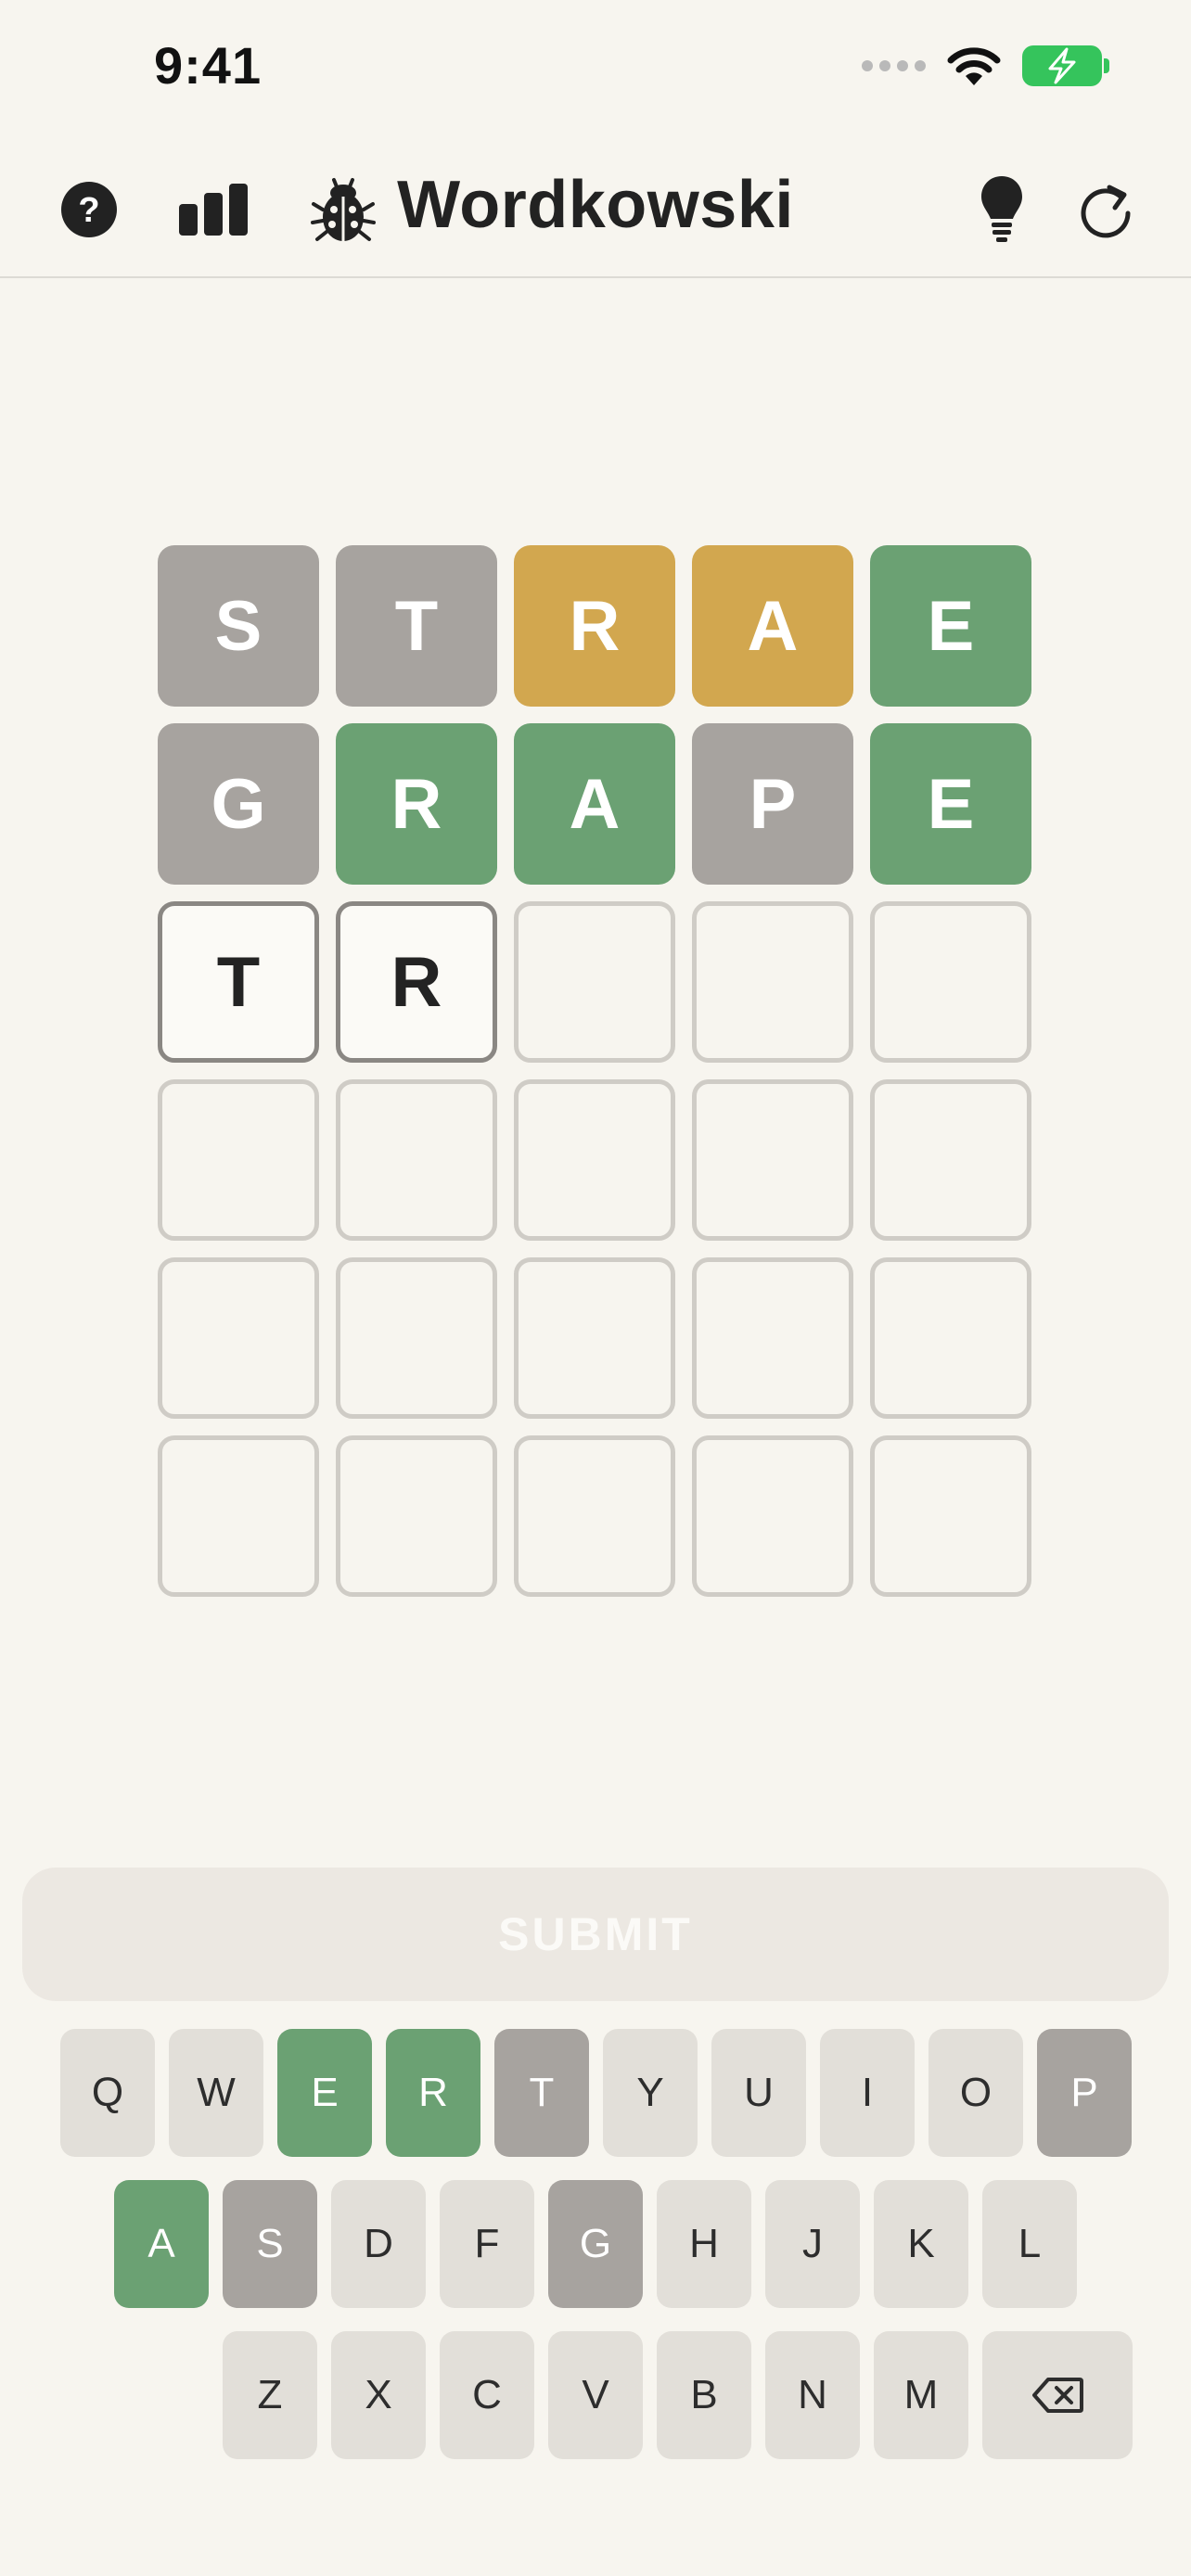 This screenshot has height=2576, width=1191. Describe the element at coordinates (216, 2093) in the screenshot. I see `key-w: W` at that location.